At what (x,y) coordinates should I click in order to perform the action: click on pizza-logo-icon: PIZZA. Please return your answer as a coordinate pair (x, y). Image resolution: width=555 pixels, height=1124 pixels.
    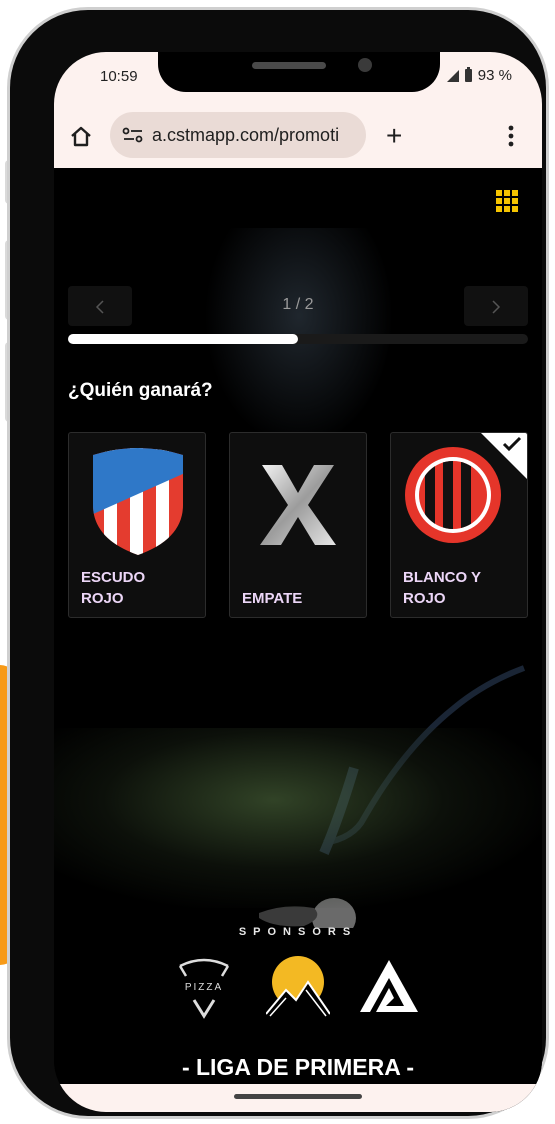
    Looking at the image, I should click on (204, 988).